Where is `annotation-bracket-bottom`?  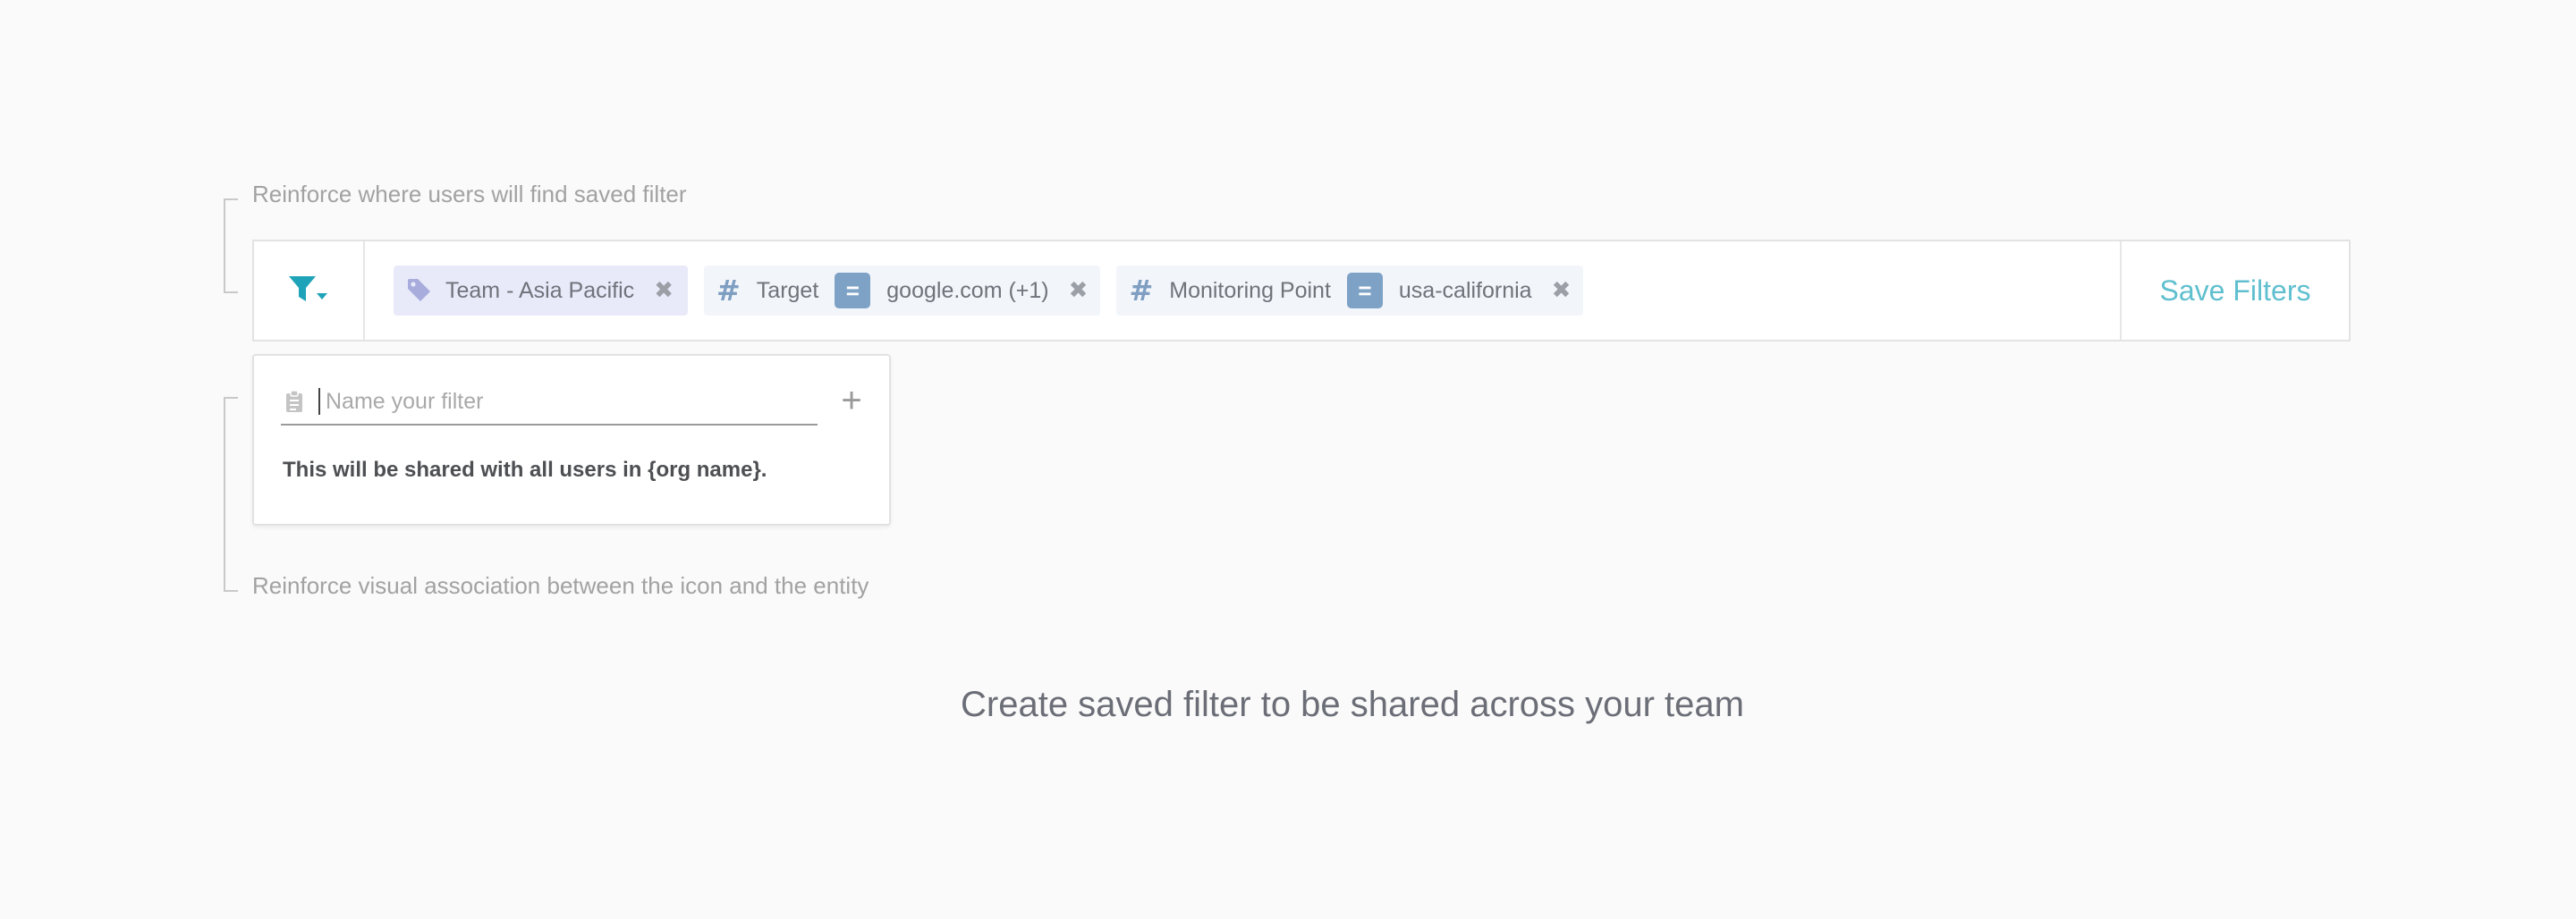 annotation-bracket-bottom is located at coordinates (231, 495).